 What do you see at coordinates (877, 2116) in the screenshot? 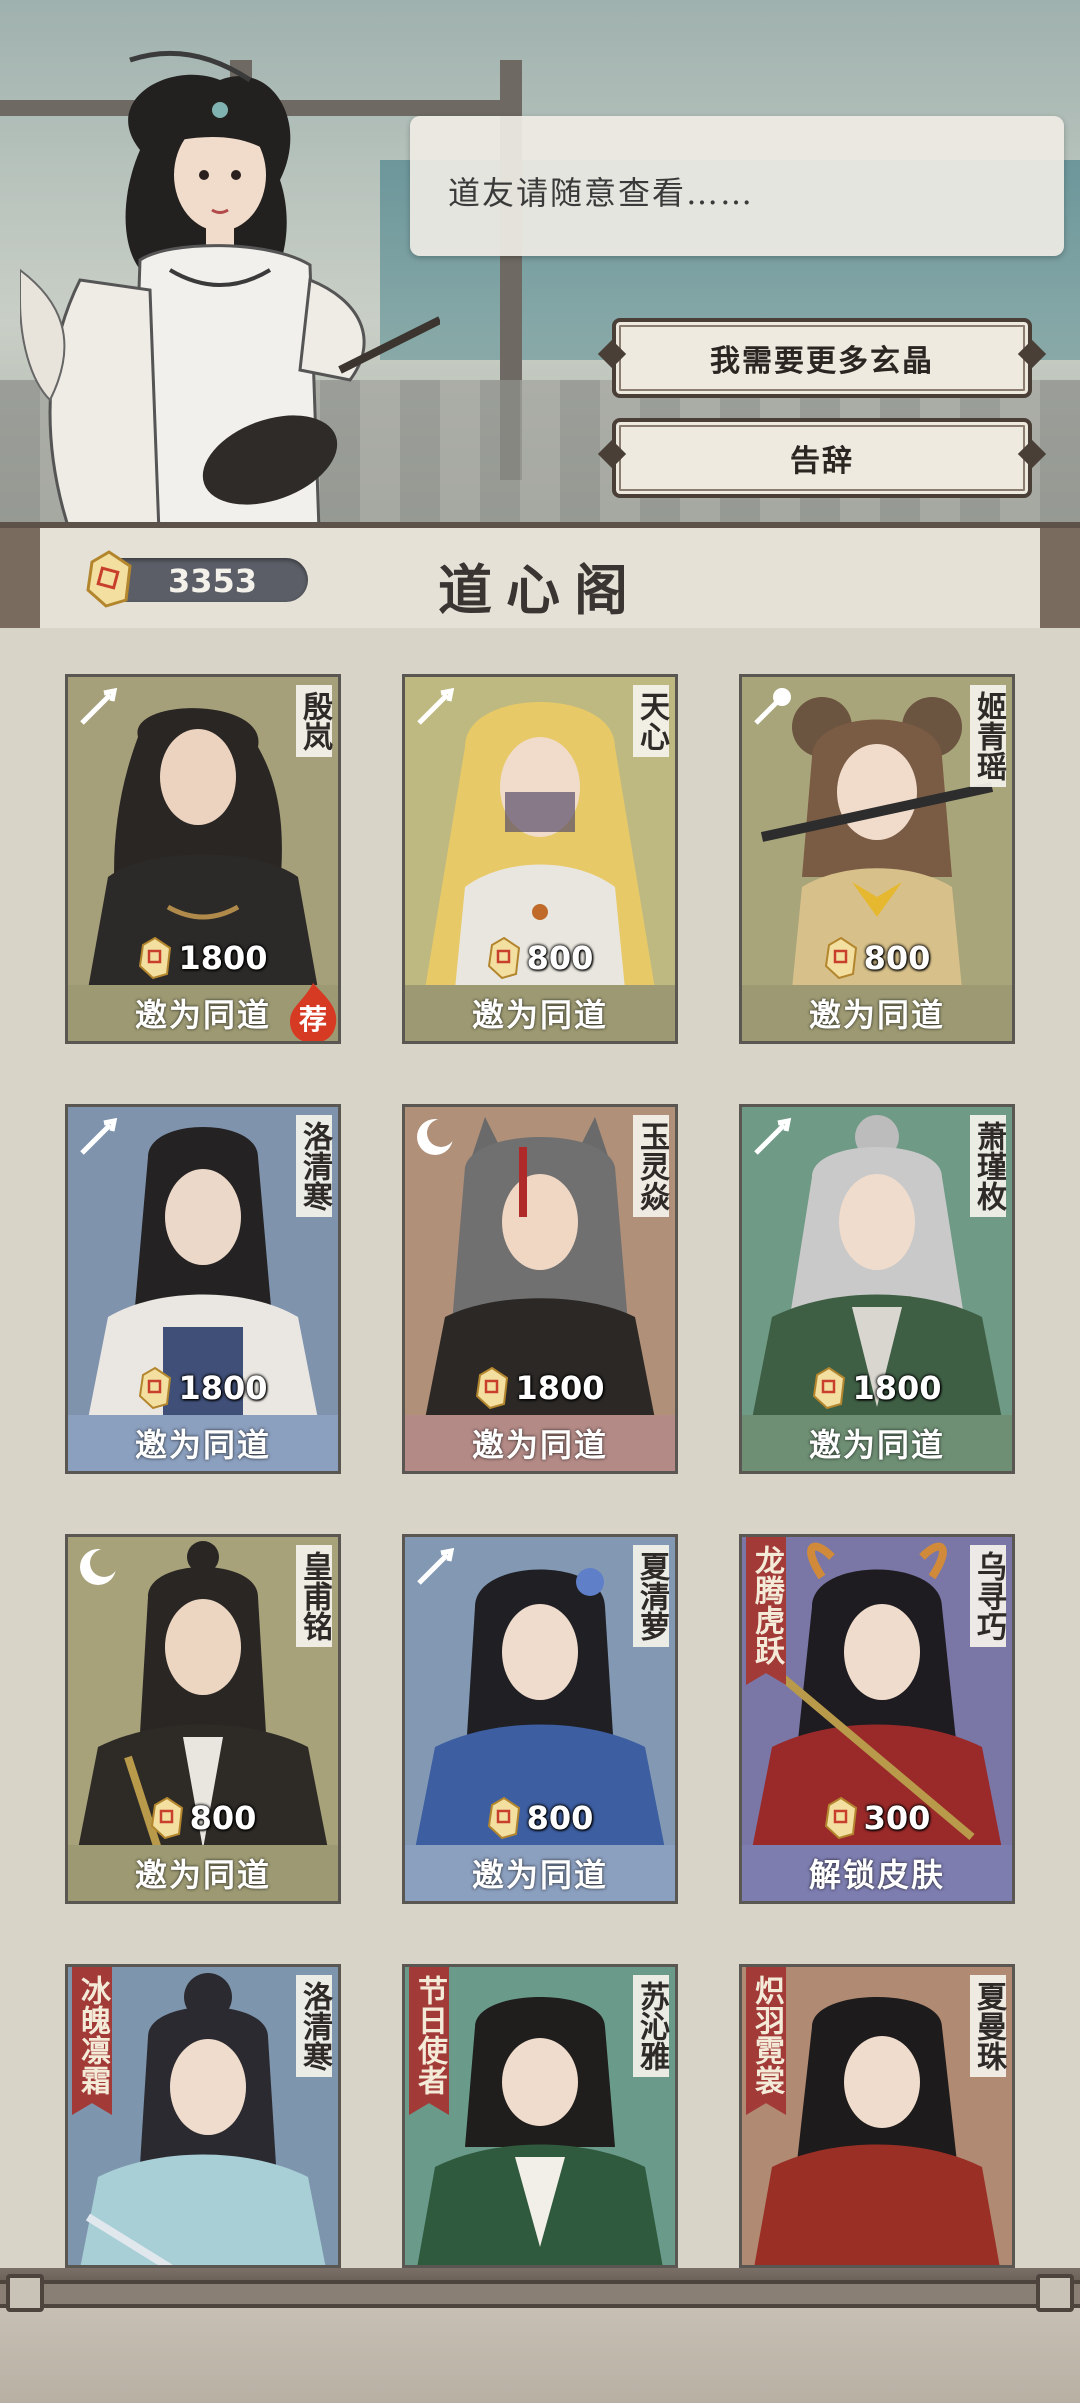
I see `companion-card: 炽羽霓裳 夏曼珠` at bounding box center [877, 2116].